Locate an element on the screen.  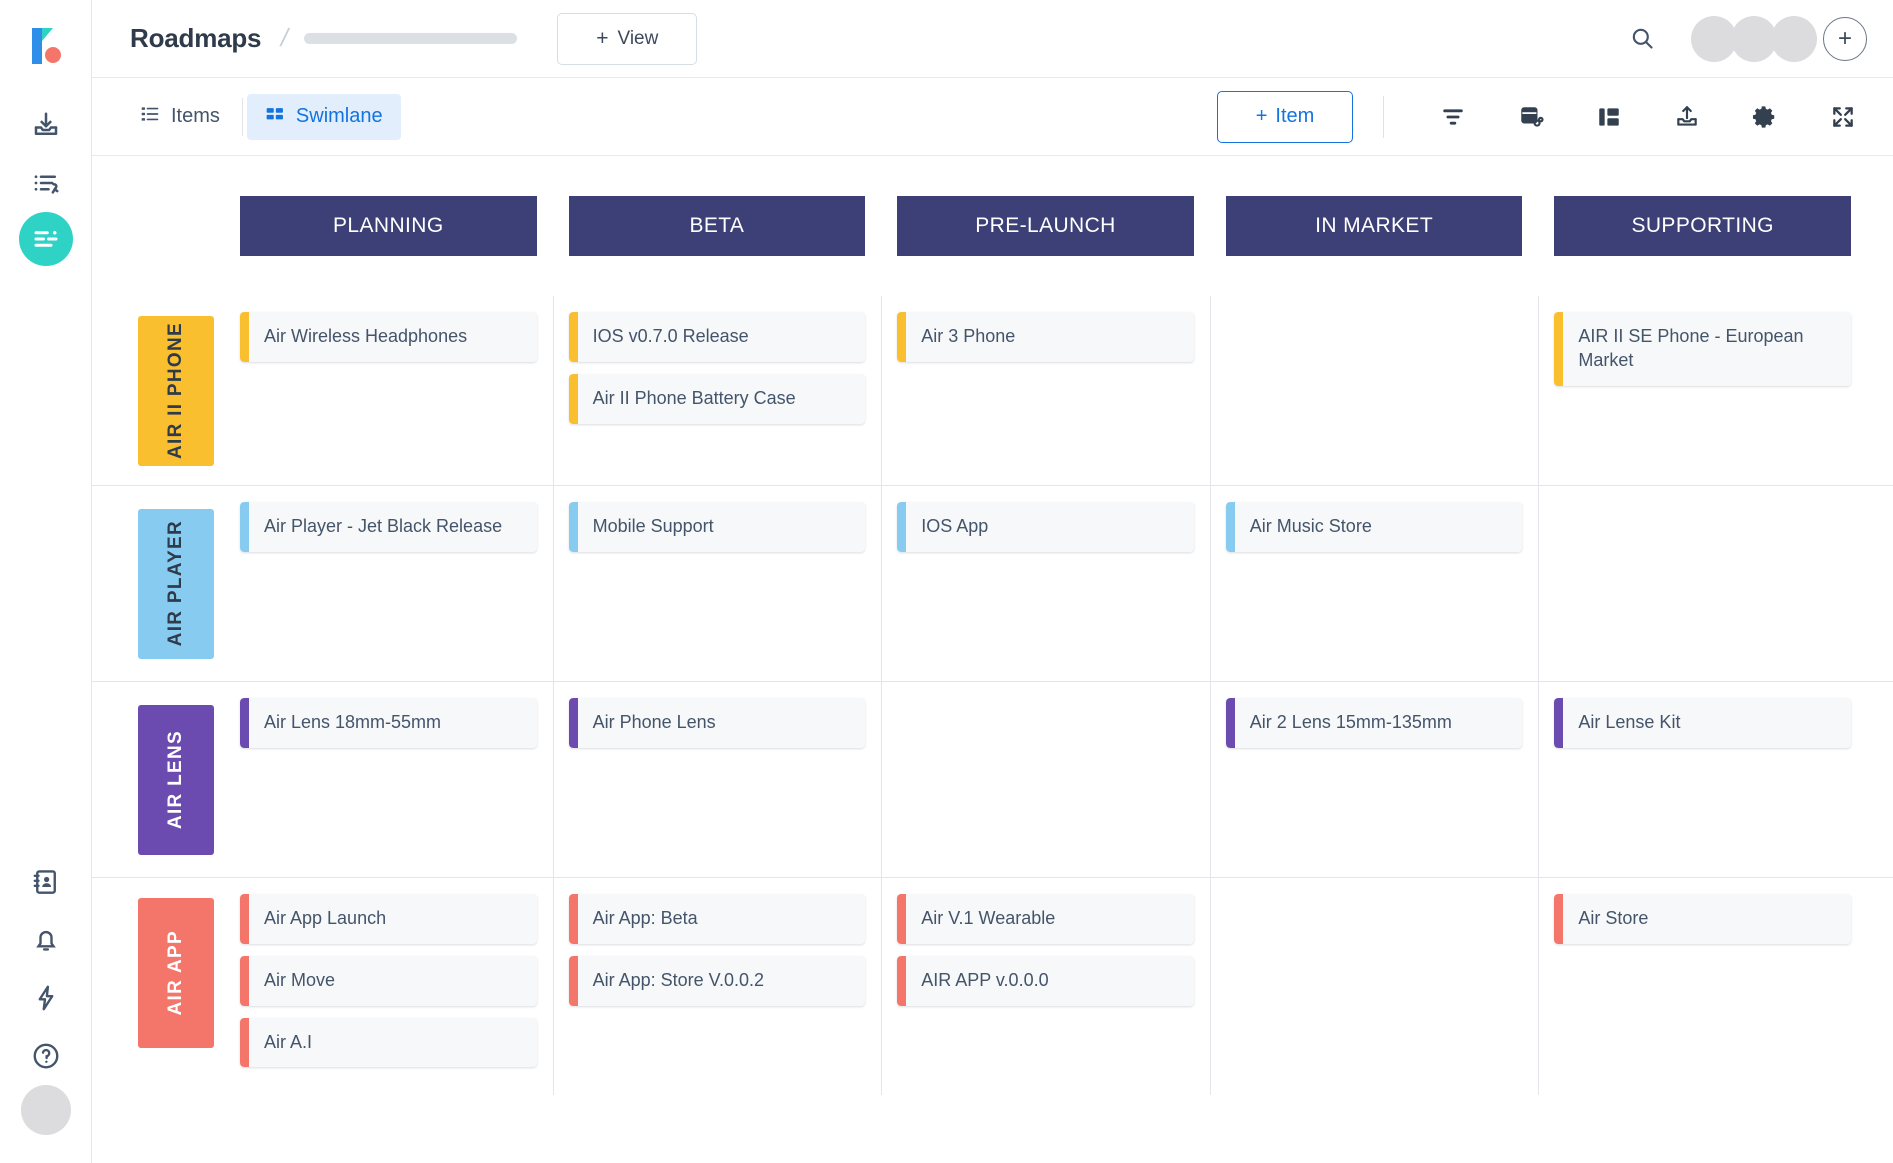
roadmap-card: AIR APP v.0.0.0 is located at coordinates (1045, 980).